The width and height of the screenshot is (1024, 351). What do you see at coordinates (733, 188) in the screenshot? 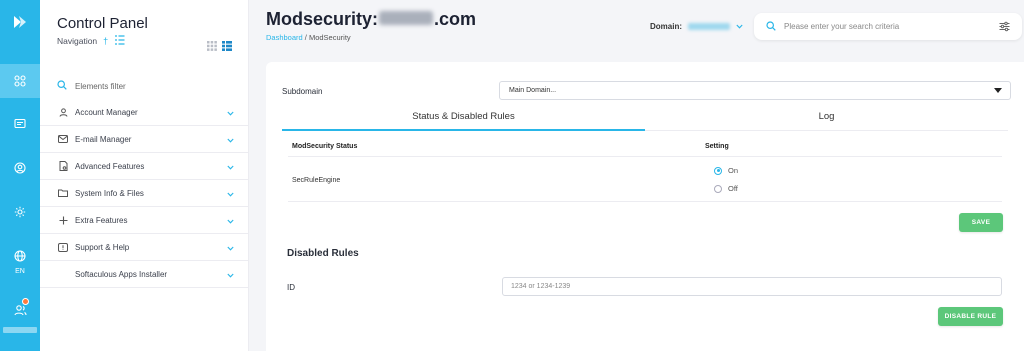
I see `radio-off-label: Off` at bounding box center [733, 188].